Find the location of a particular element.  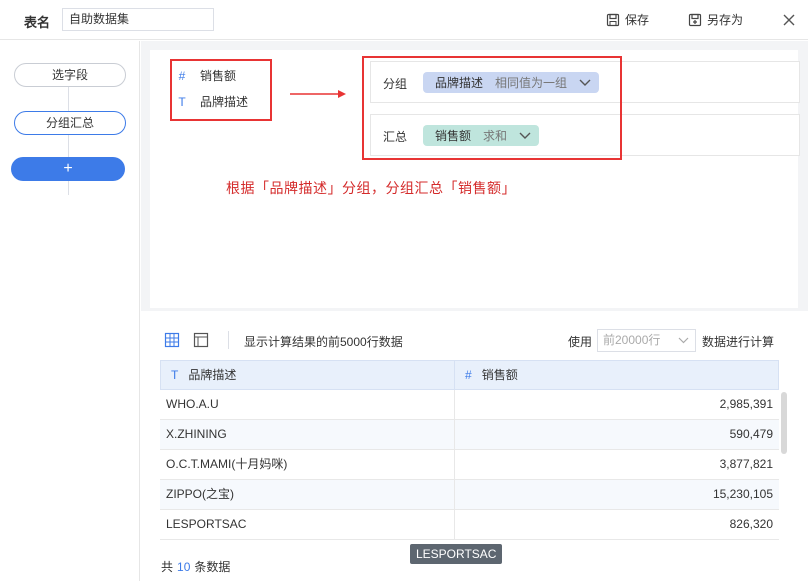

table-name-input: 自助数据集 is located at coordinates (138, 19).